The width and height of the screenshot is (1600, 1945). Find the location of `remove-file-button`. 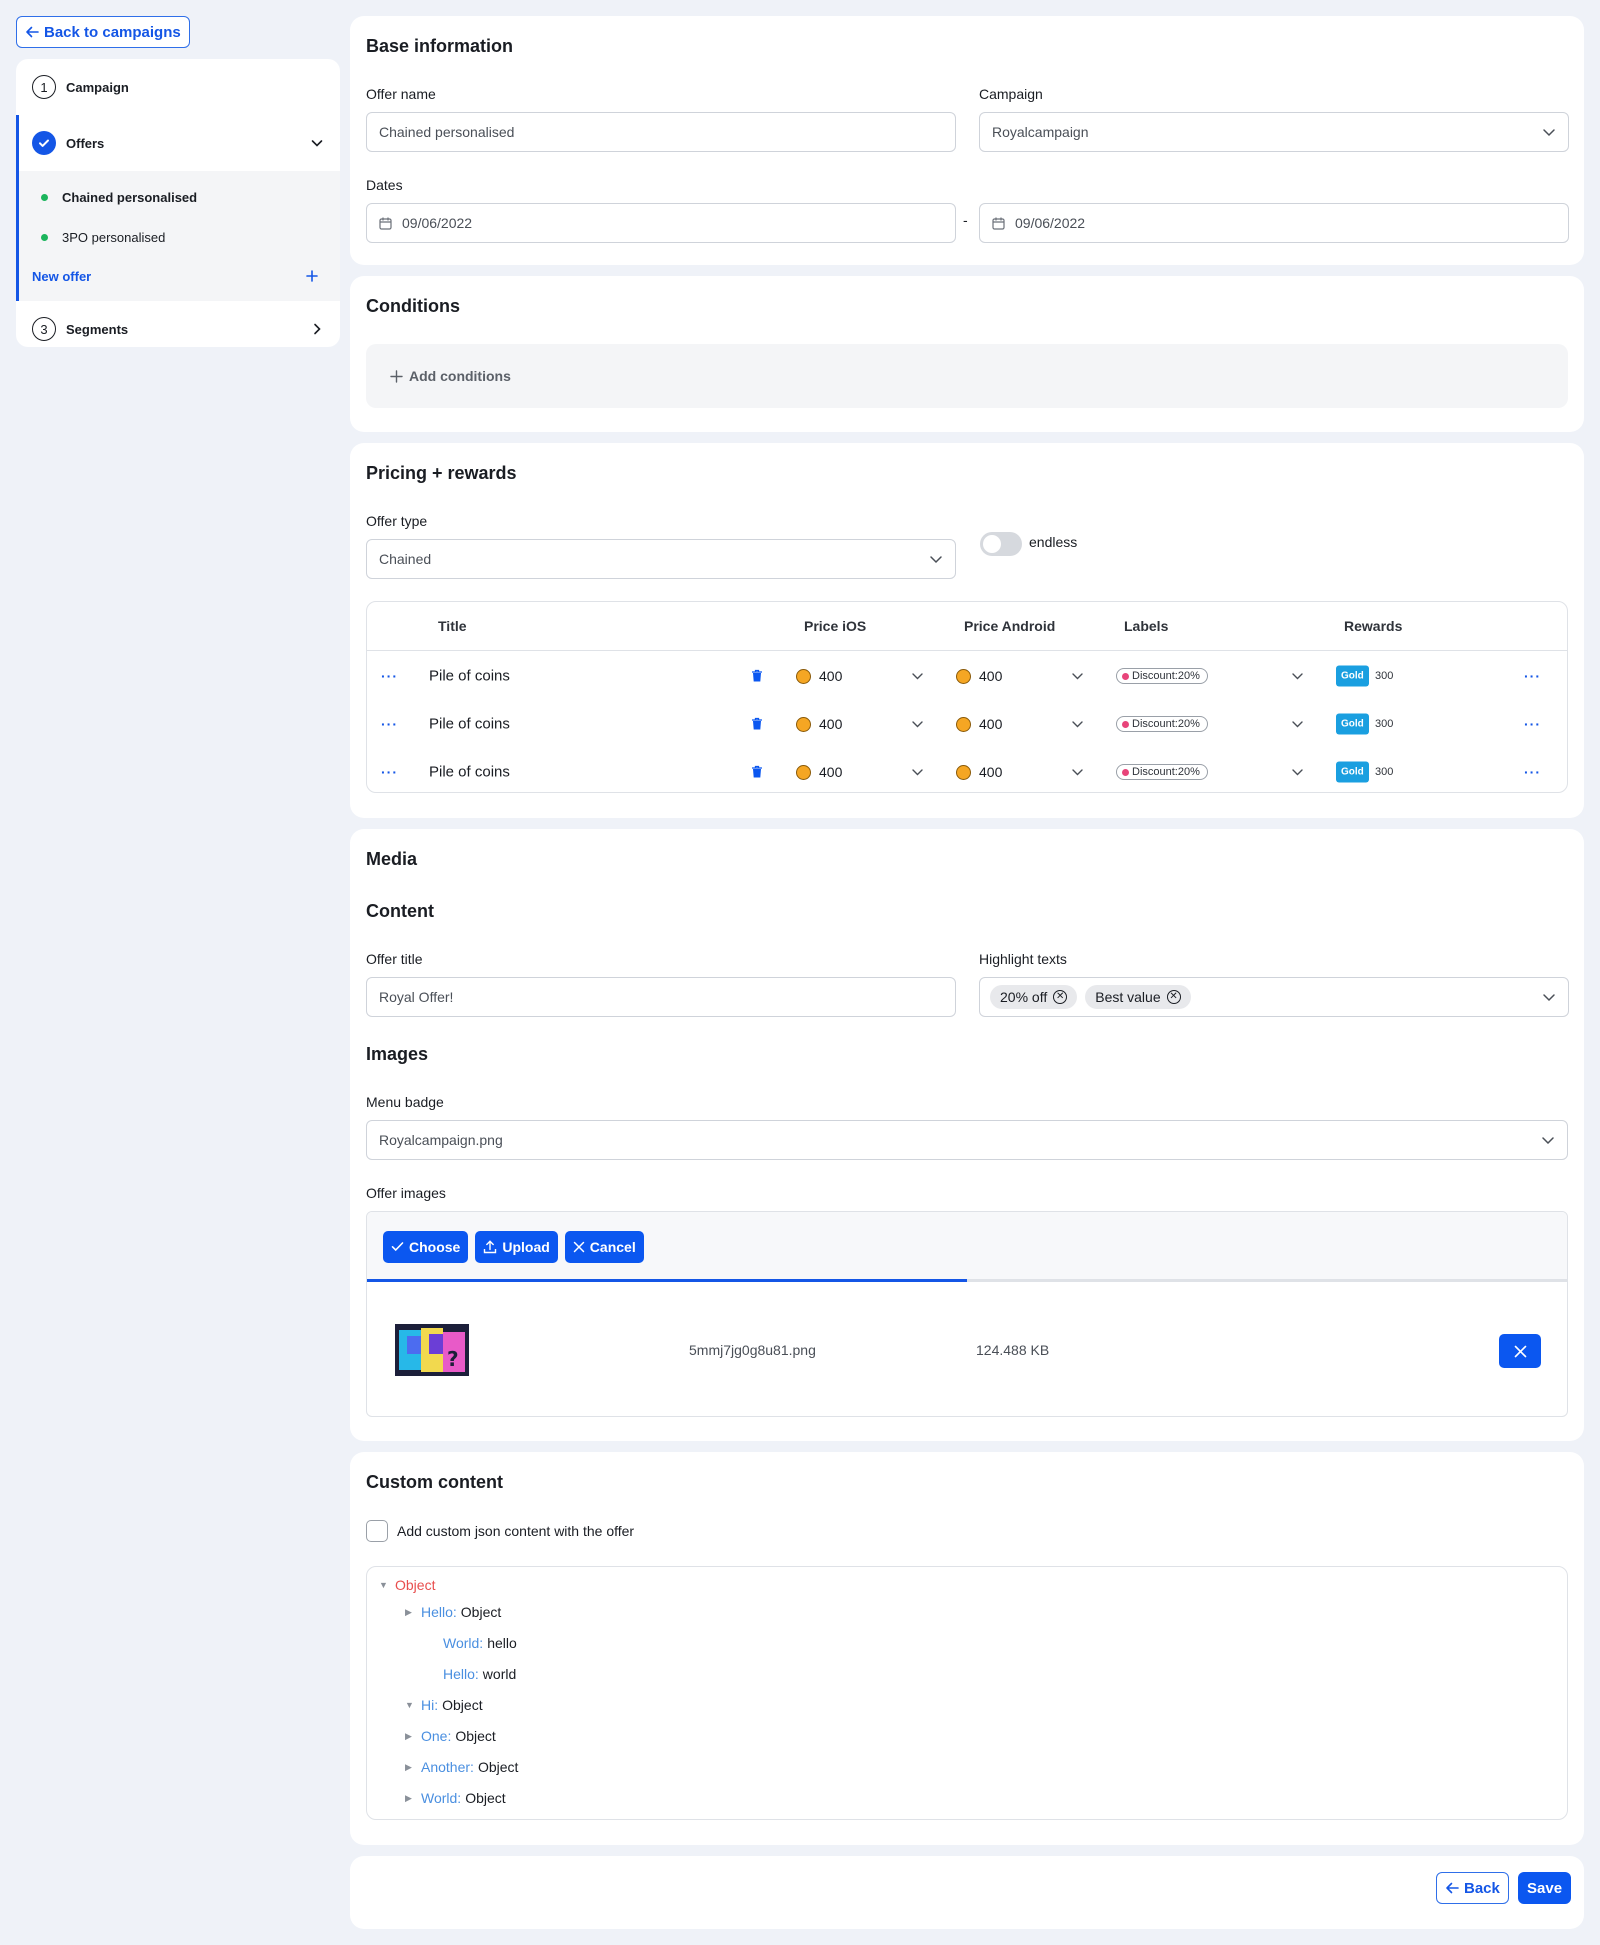

remove-file-button is located at coordinates (1520, 1351).